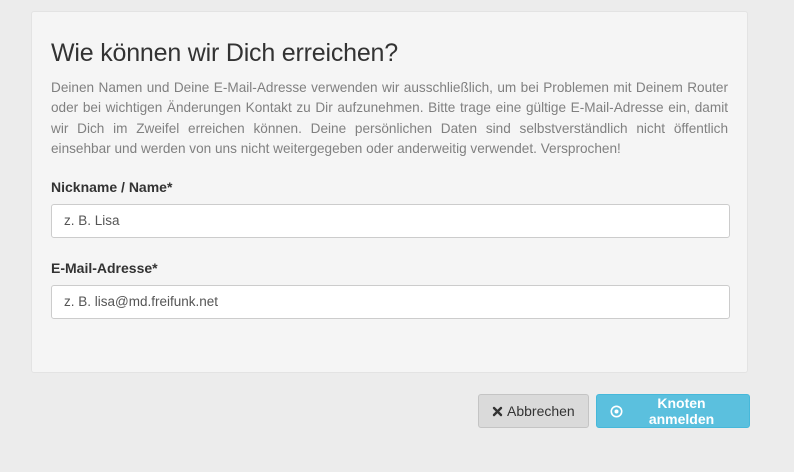 The image size is (794, 472). I want to click on form-actions: Abbrechen Knoten anmelden, so click(614, 411).